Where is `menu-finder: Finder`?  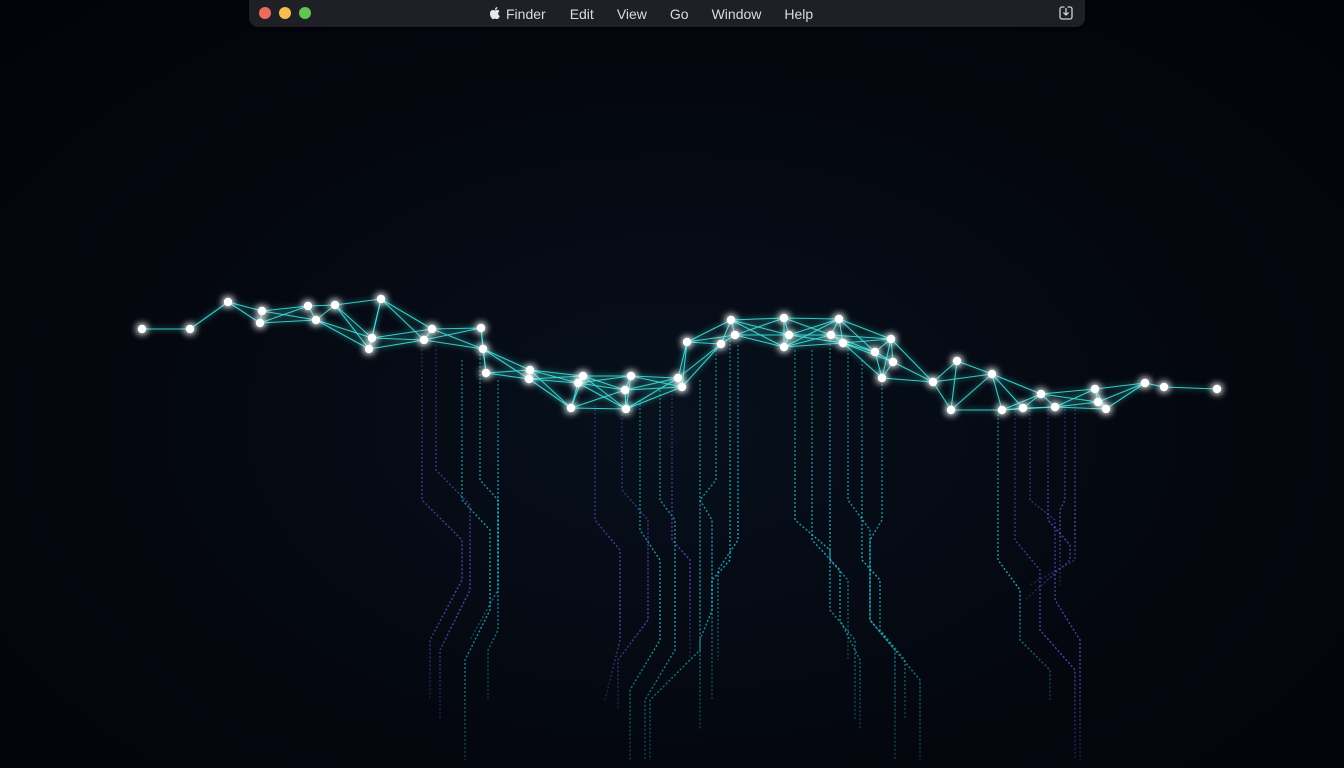
menu-finder: Finder is located at coordinates (526, 14).